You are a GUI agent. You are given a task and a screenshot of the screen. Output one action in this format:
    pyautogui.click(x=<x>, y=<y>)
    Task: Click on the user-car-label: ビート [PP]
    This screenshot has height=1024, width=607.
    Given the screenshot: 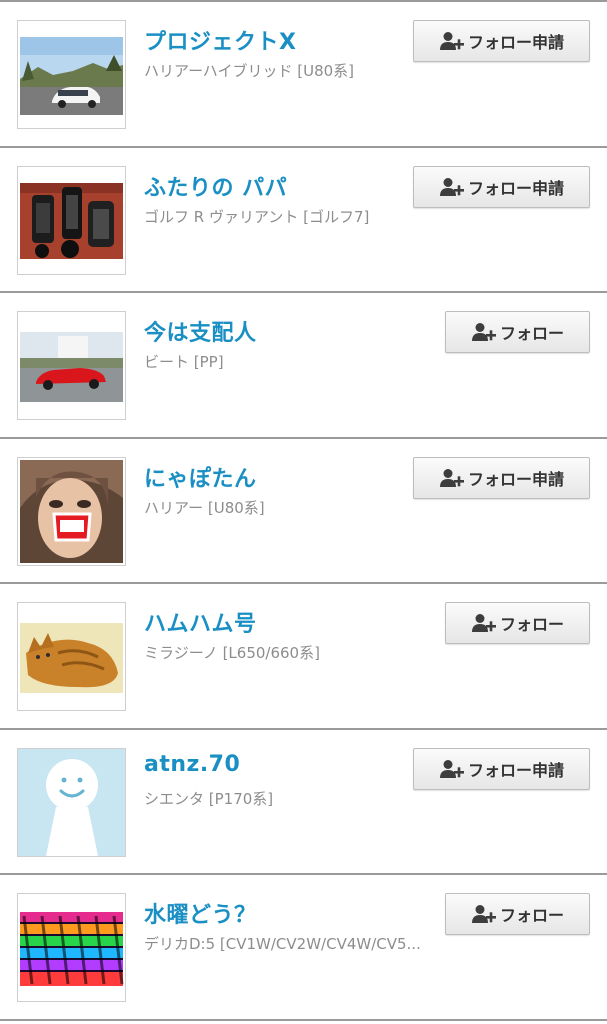 What is the action you would take?
    pyautogui.click(x=184, y=362)
    